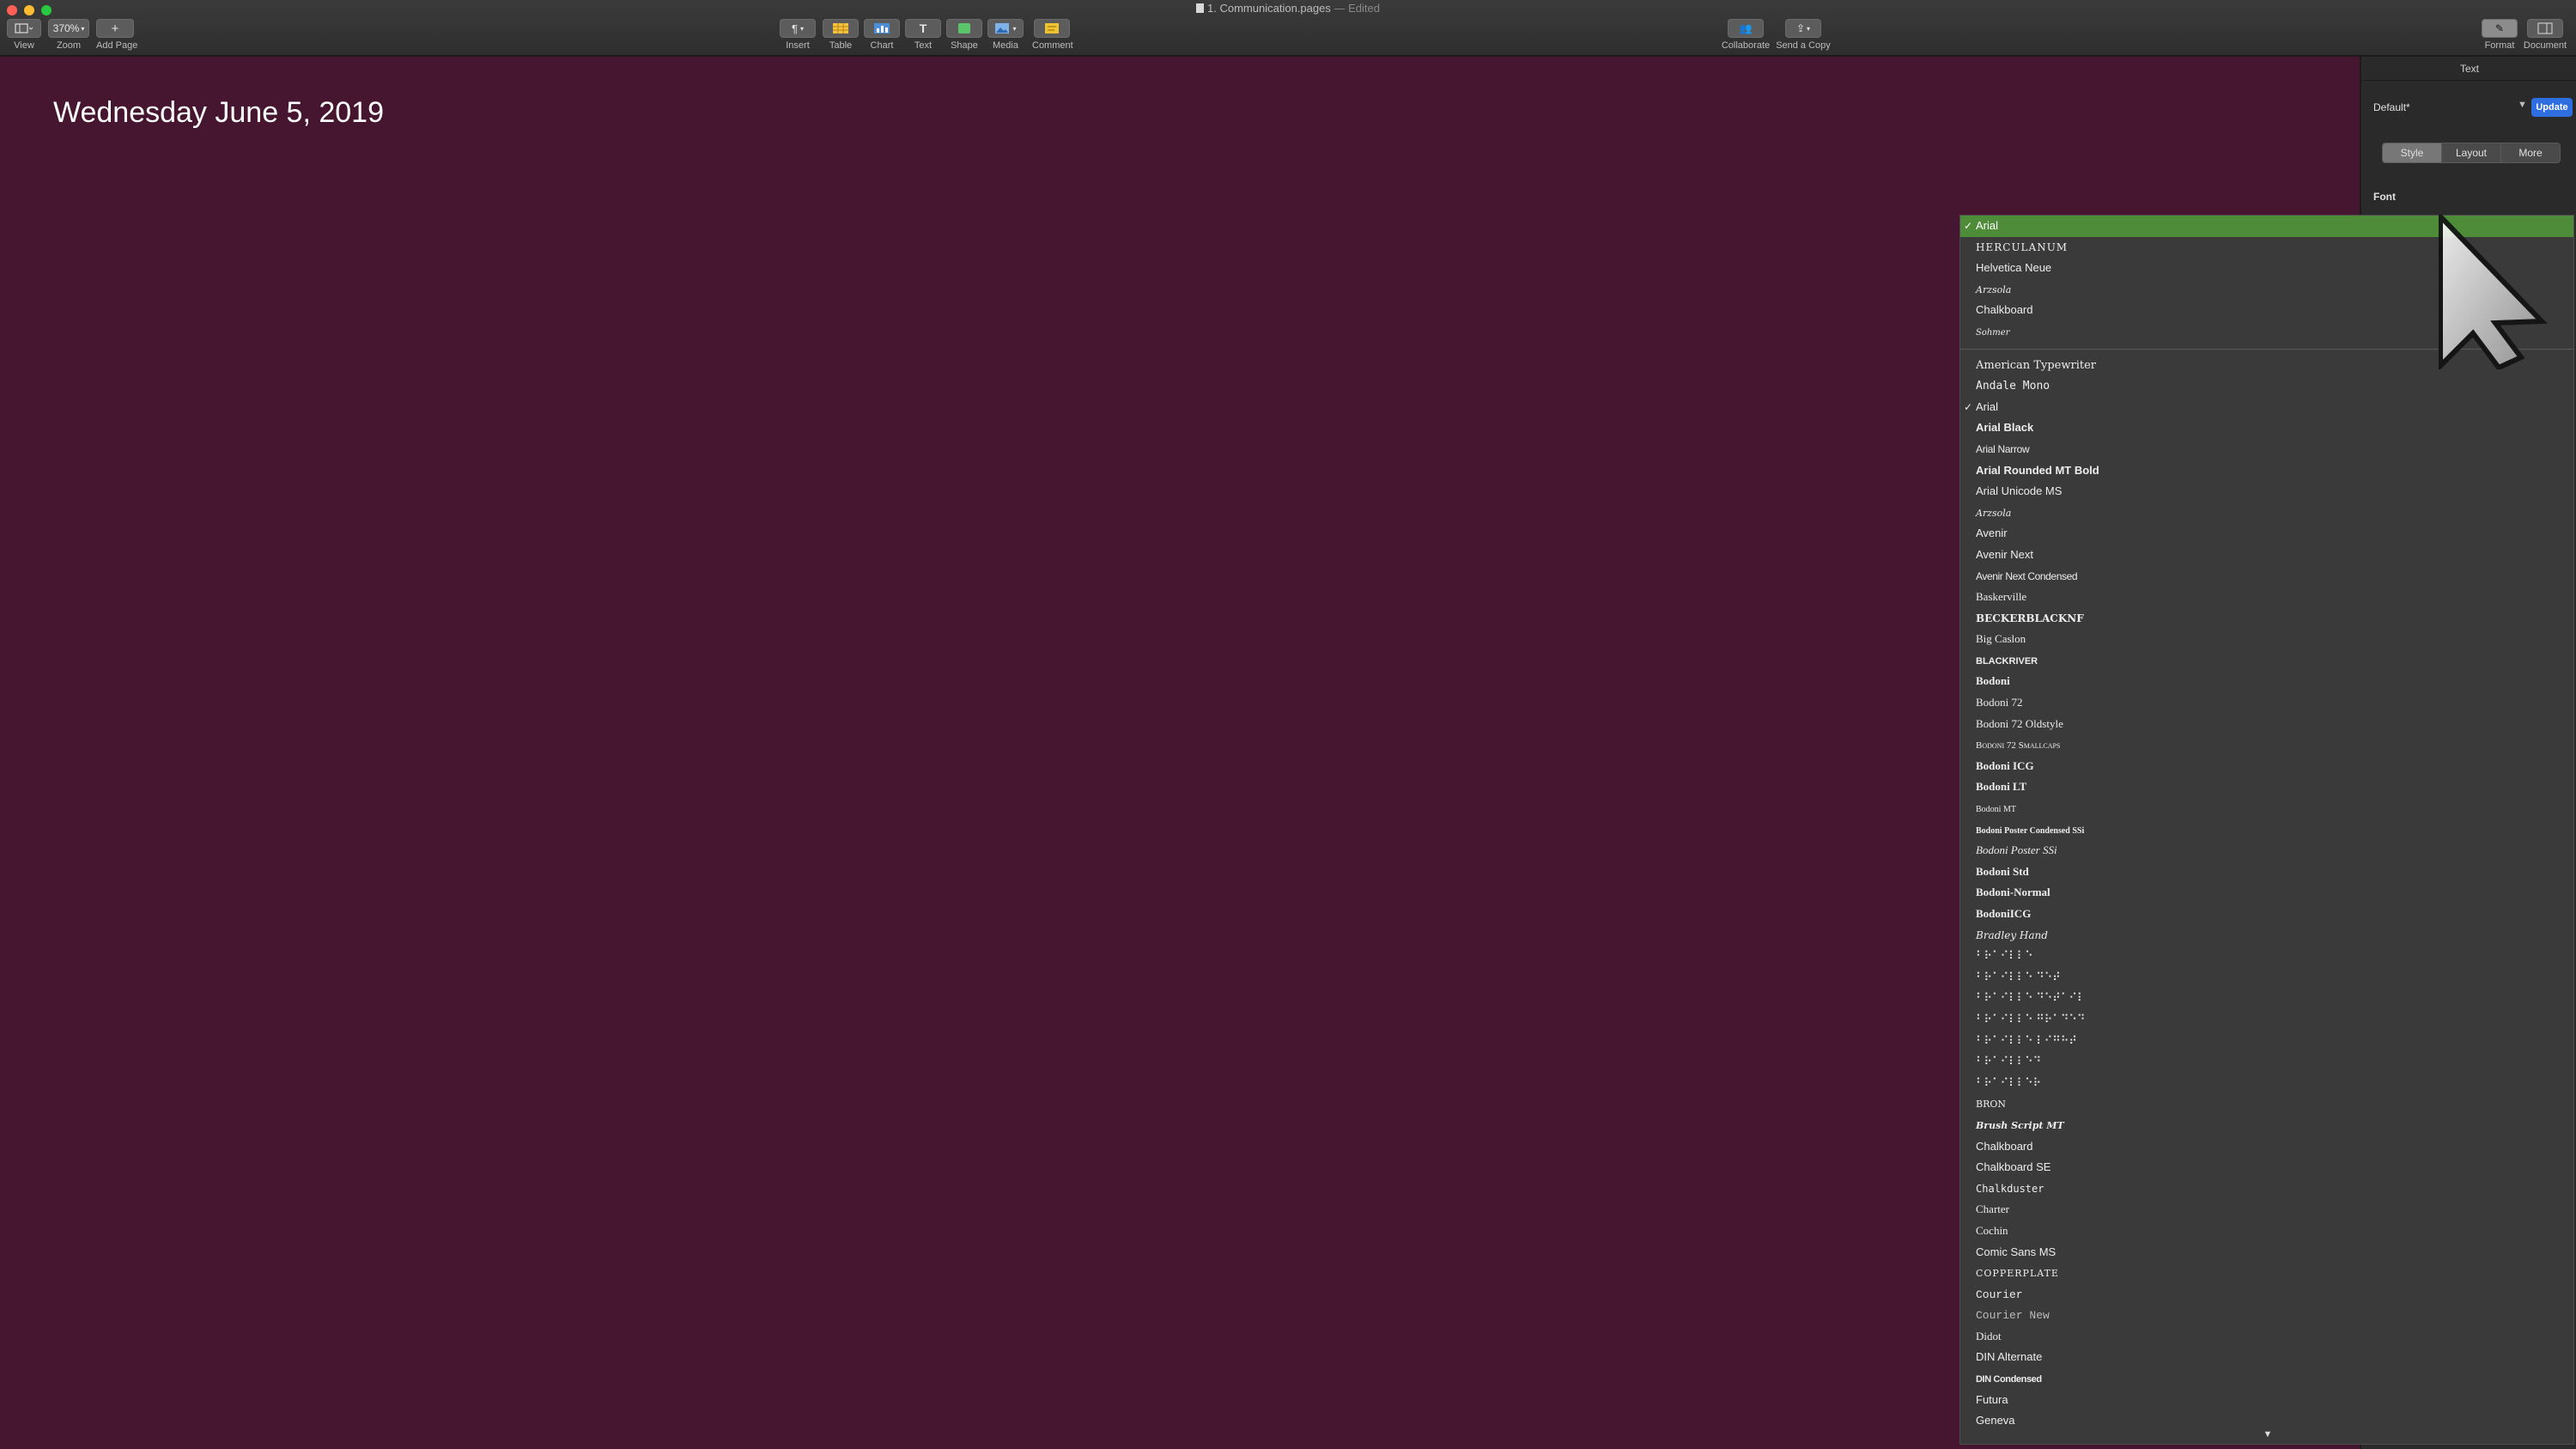  I want to click on font-menu-item: Bodoni LT, so click(2266, 787).